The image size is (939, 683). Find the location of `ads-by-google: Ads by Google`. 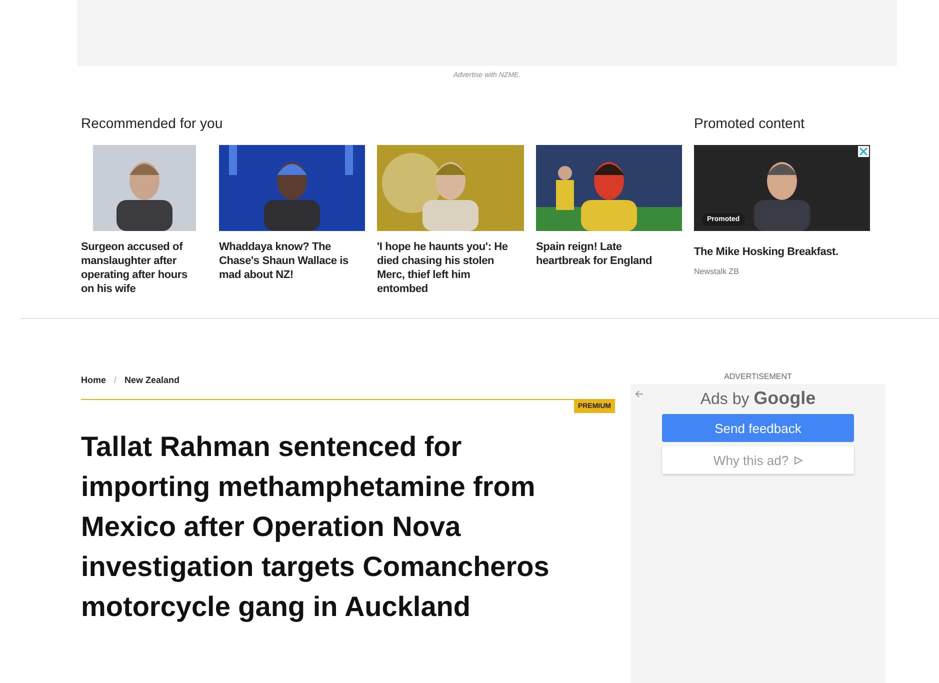

ads-by-google: Ads by Google is located at coordinates (758, 398).